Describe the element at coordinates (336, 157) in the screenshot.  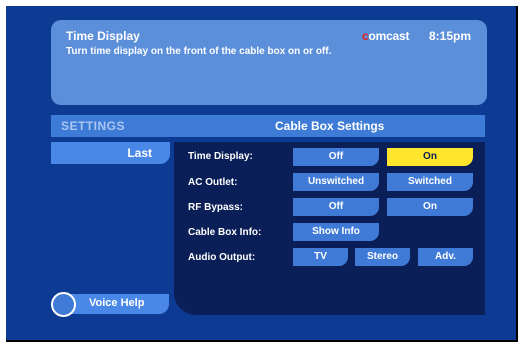
I see `time-display-off-button: Off` at that location.